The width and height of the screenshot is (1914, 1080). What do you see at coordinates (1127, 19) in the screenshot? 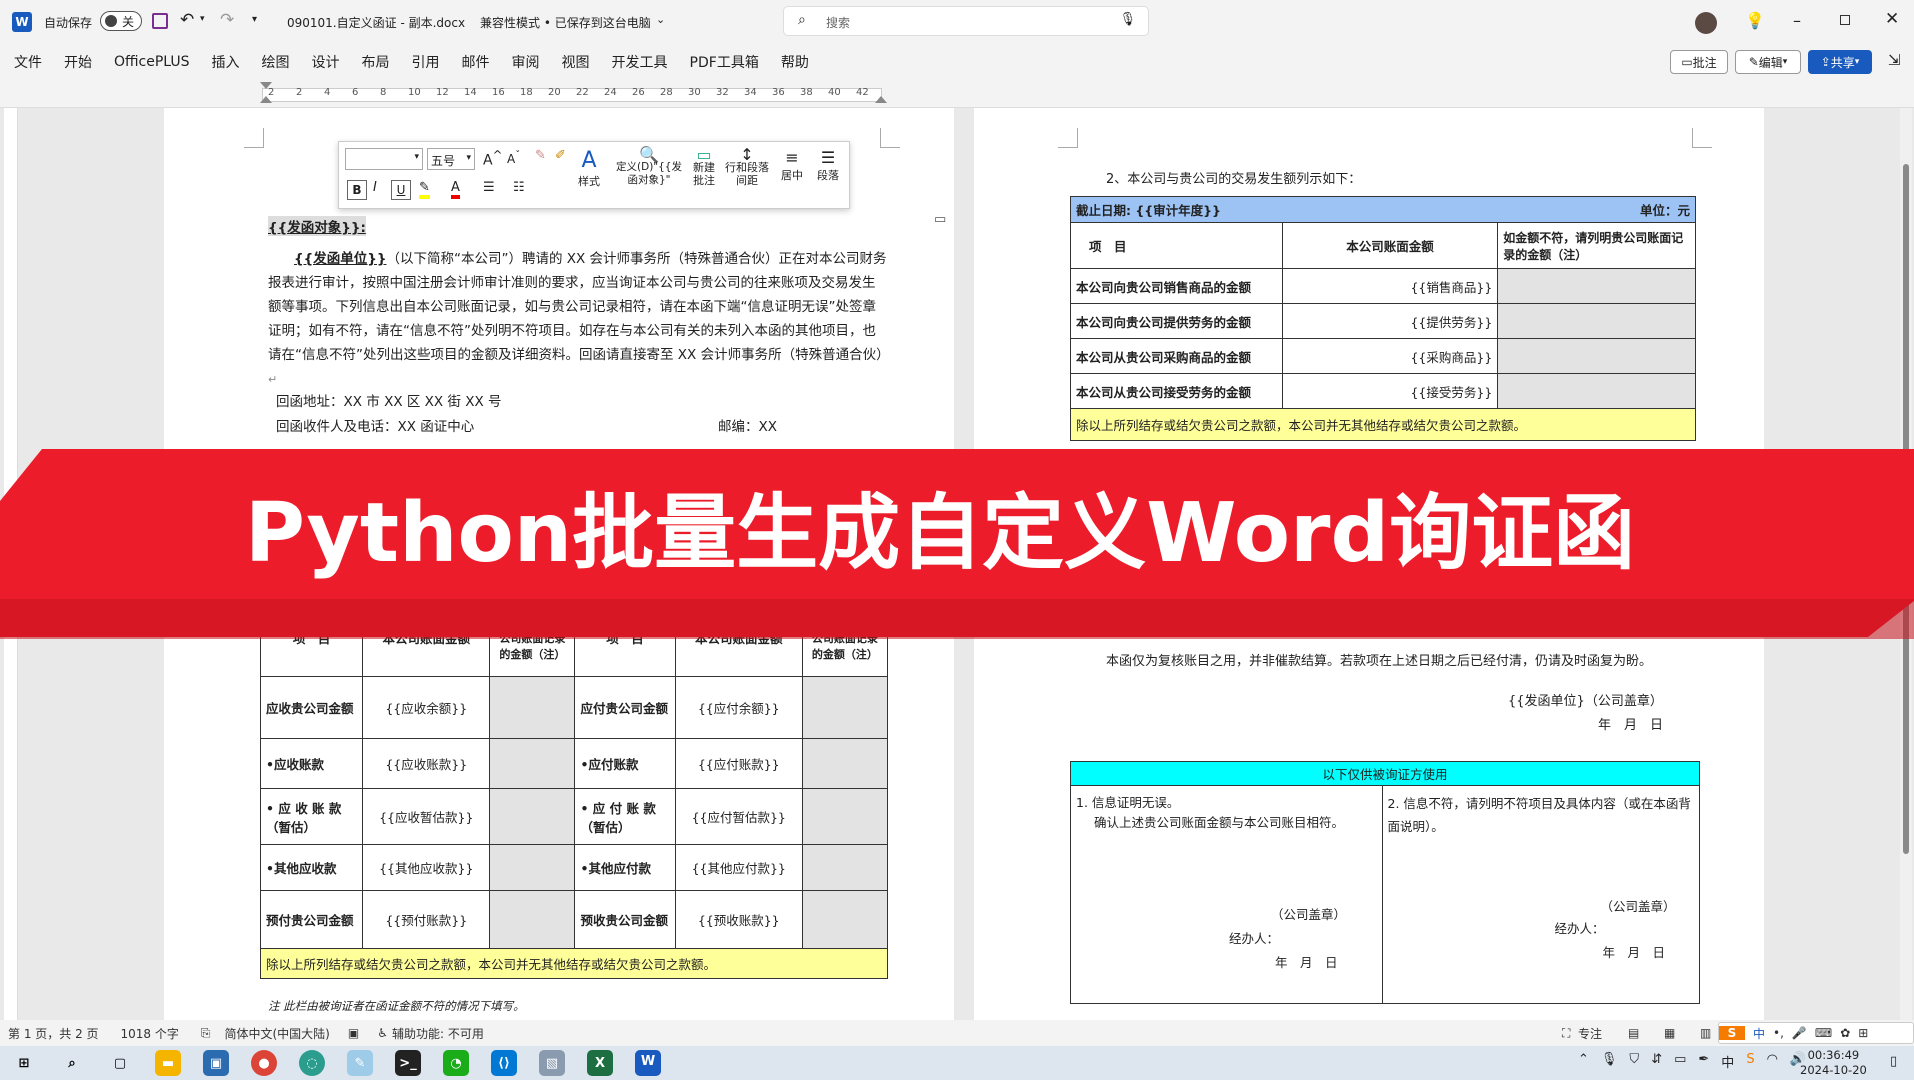
I see `microphone-icon: 🎙` at bounding box center [1127, 19].